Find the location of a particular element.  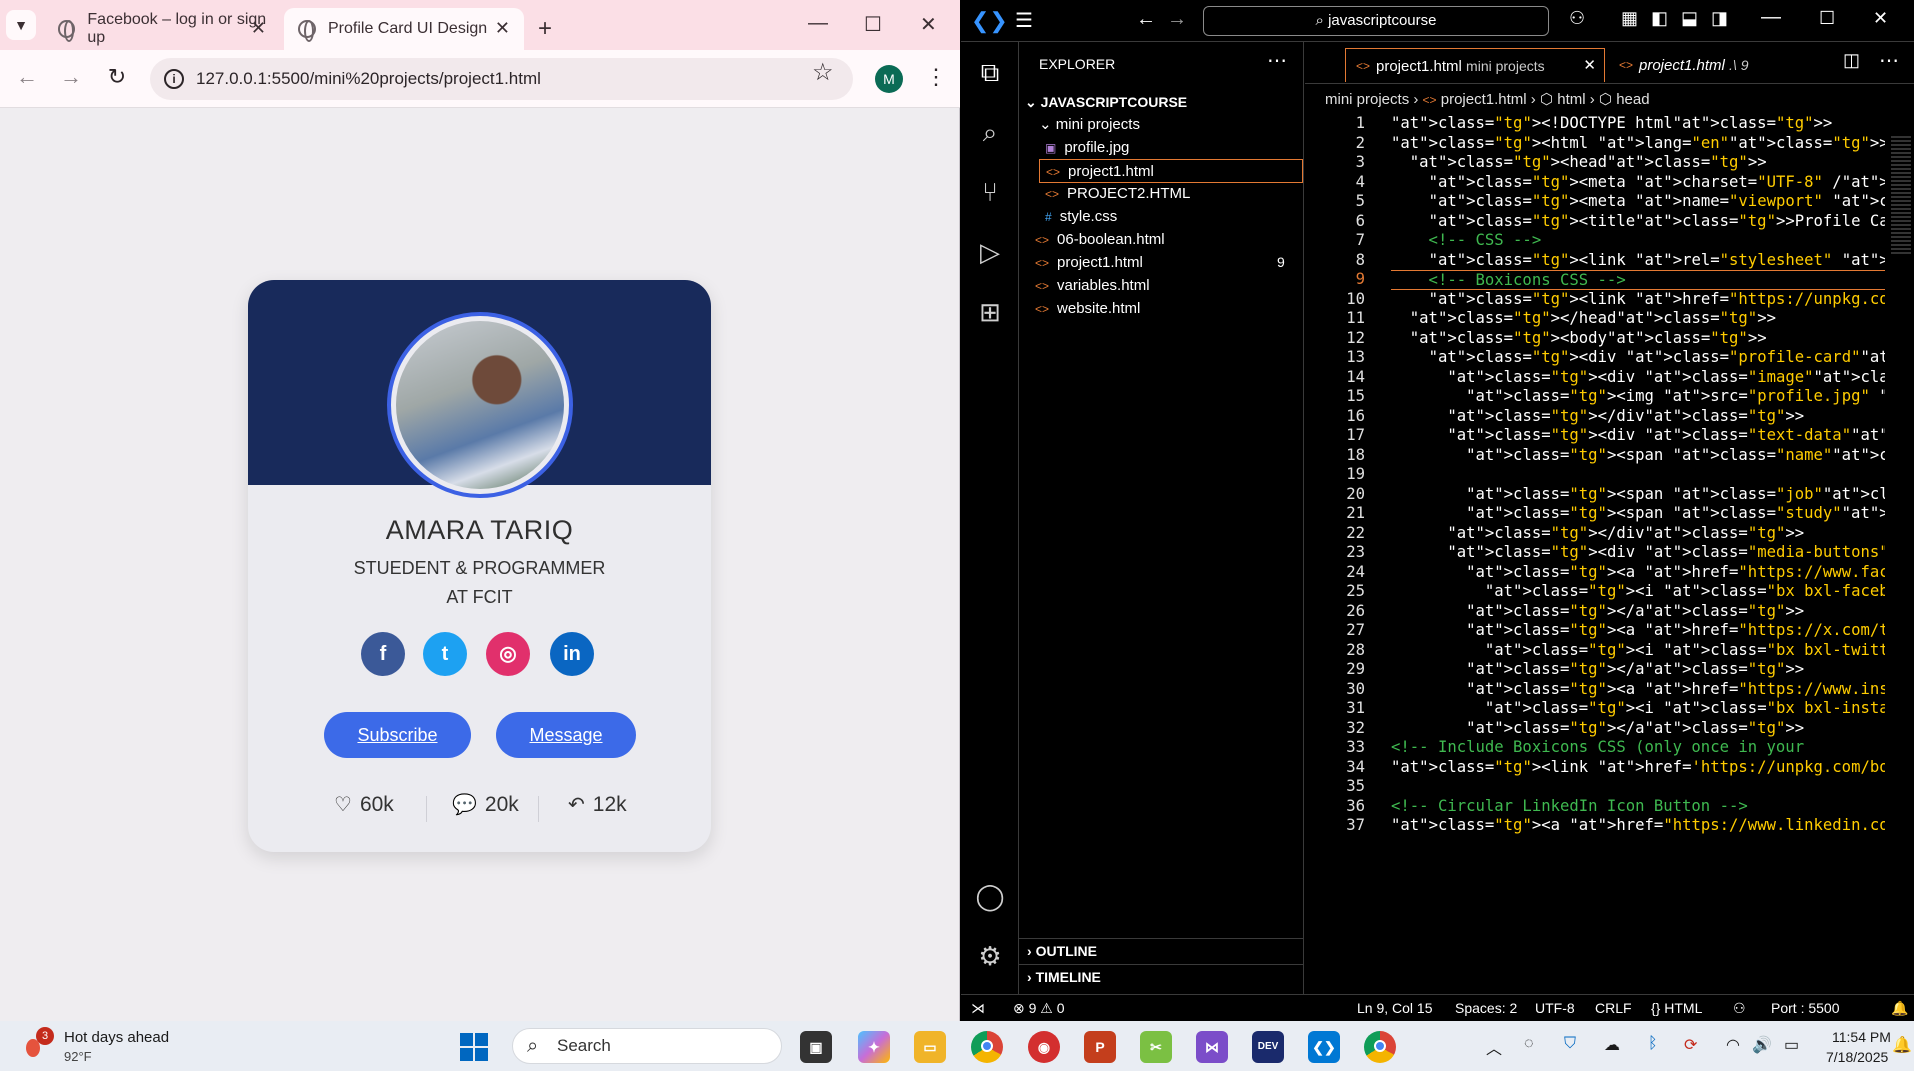

run-debug-icon: ▷ is located at coordinates (990, 252).